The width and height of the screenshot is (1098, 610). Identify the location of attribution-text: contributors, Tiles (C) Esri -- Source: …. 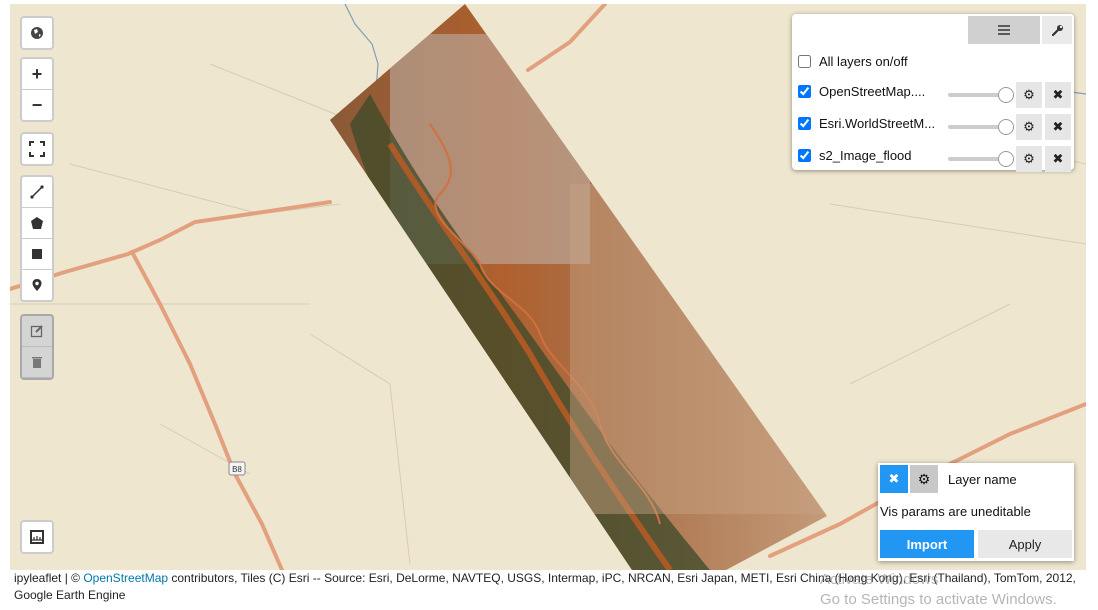
(622, 578).